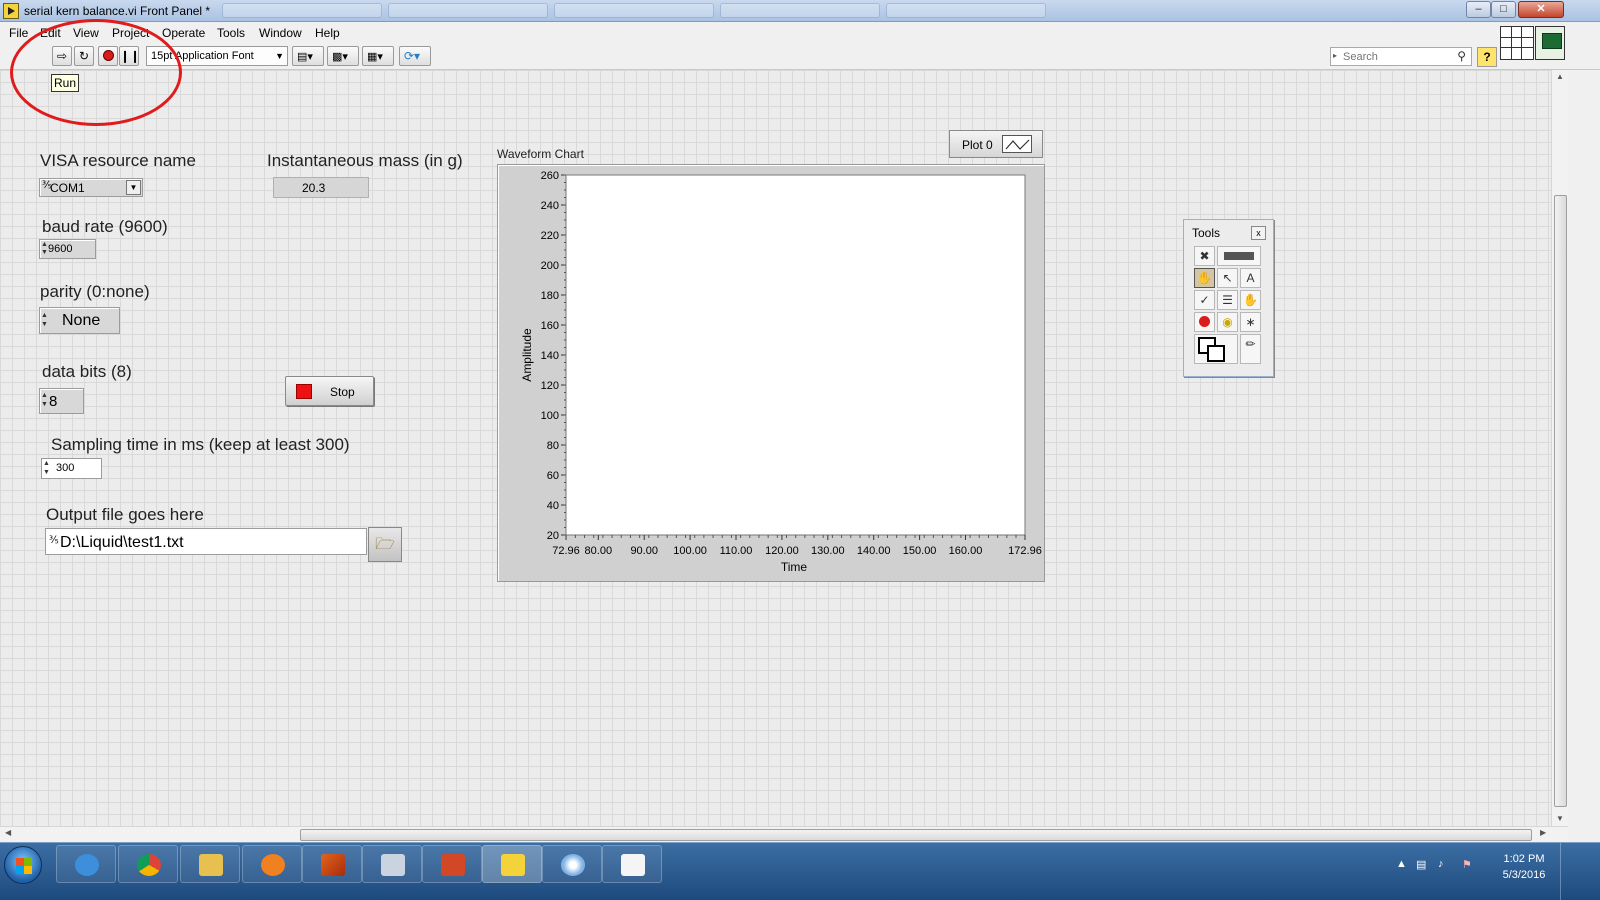  I want to click on taskbar-chrome-button, so click(148, 864).